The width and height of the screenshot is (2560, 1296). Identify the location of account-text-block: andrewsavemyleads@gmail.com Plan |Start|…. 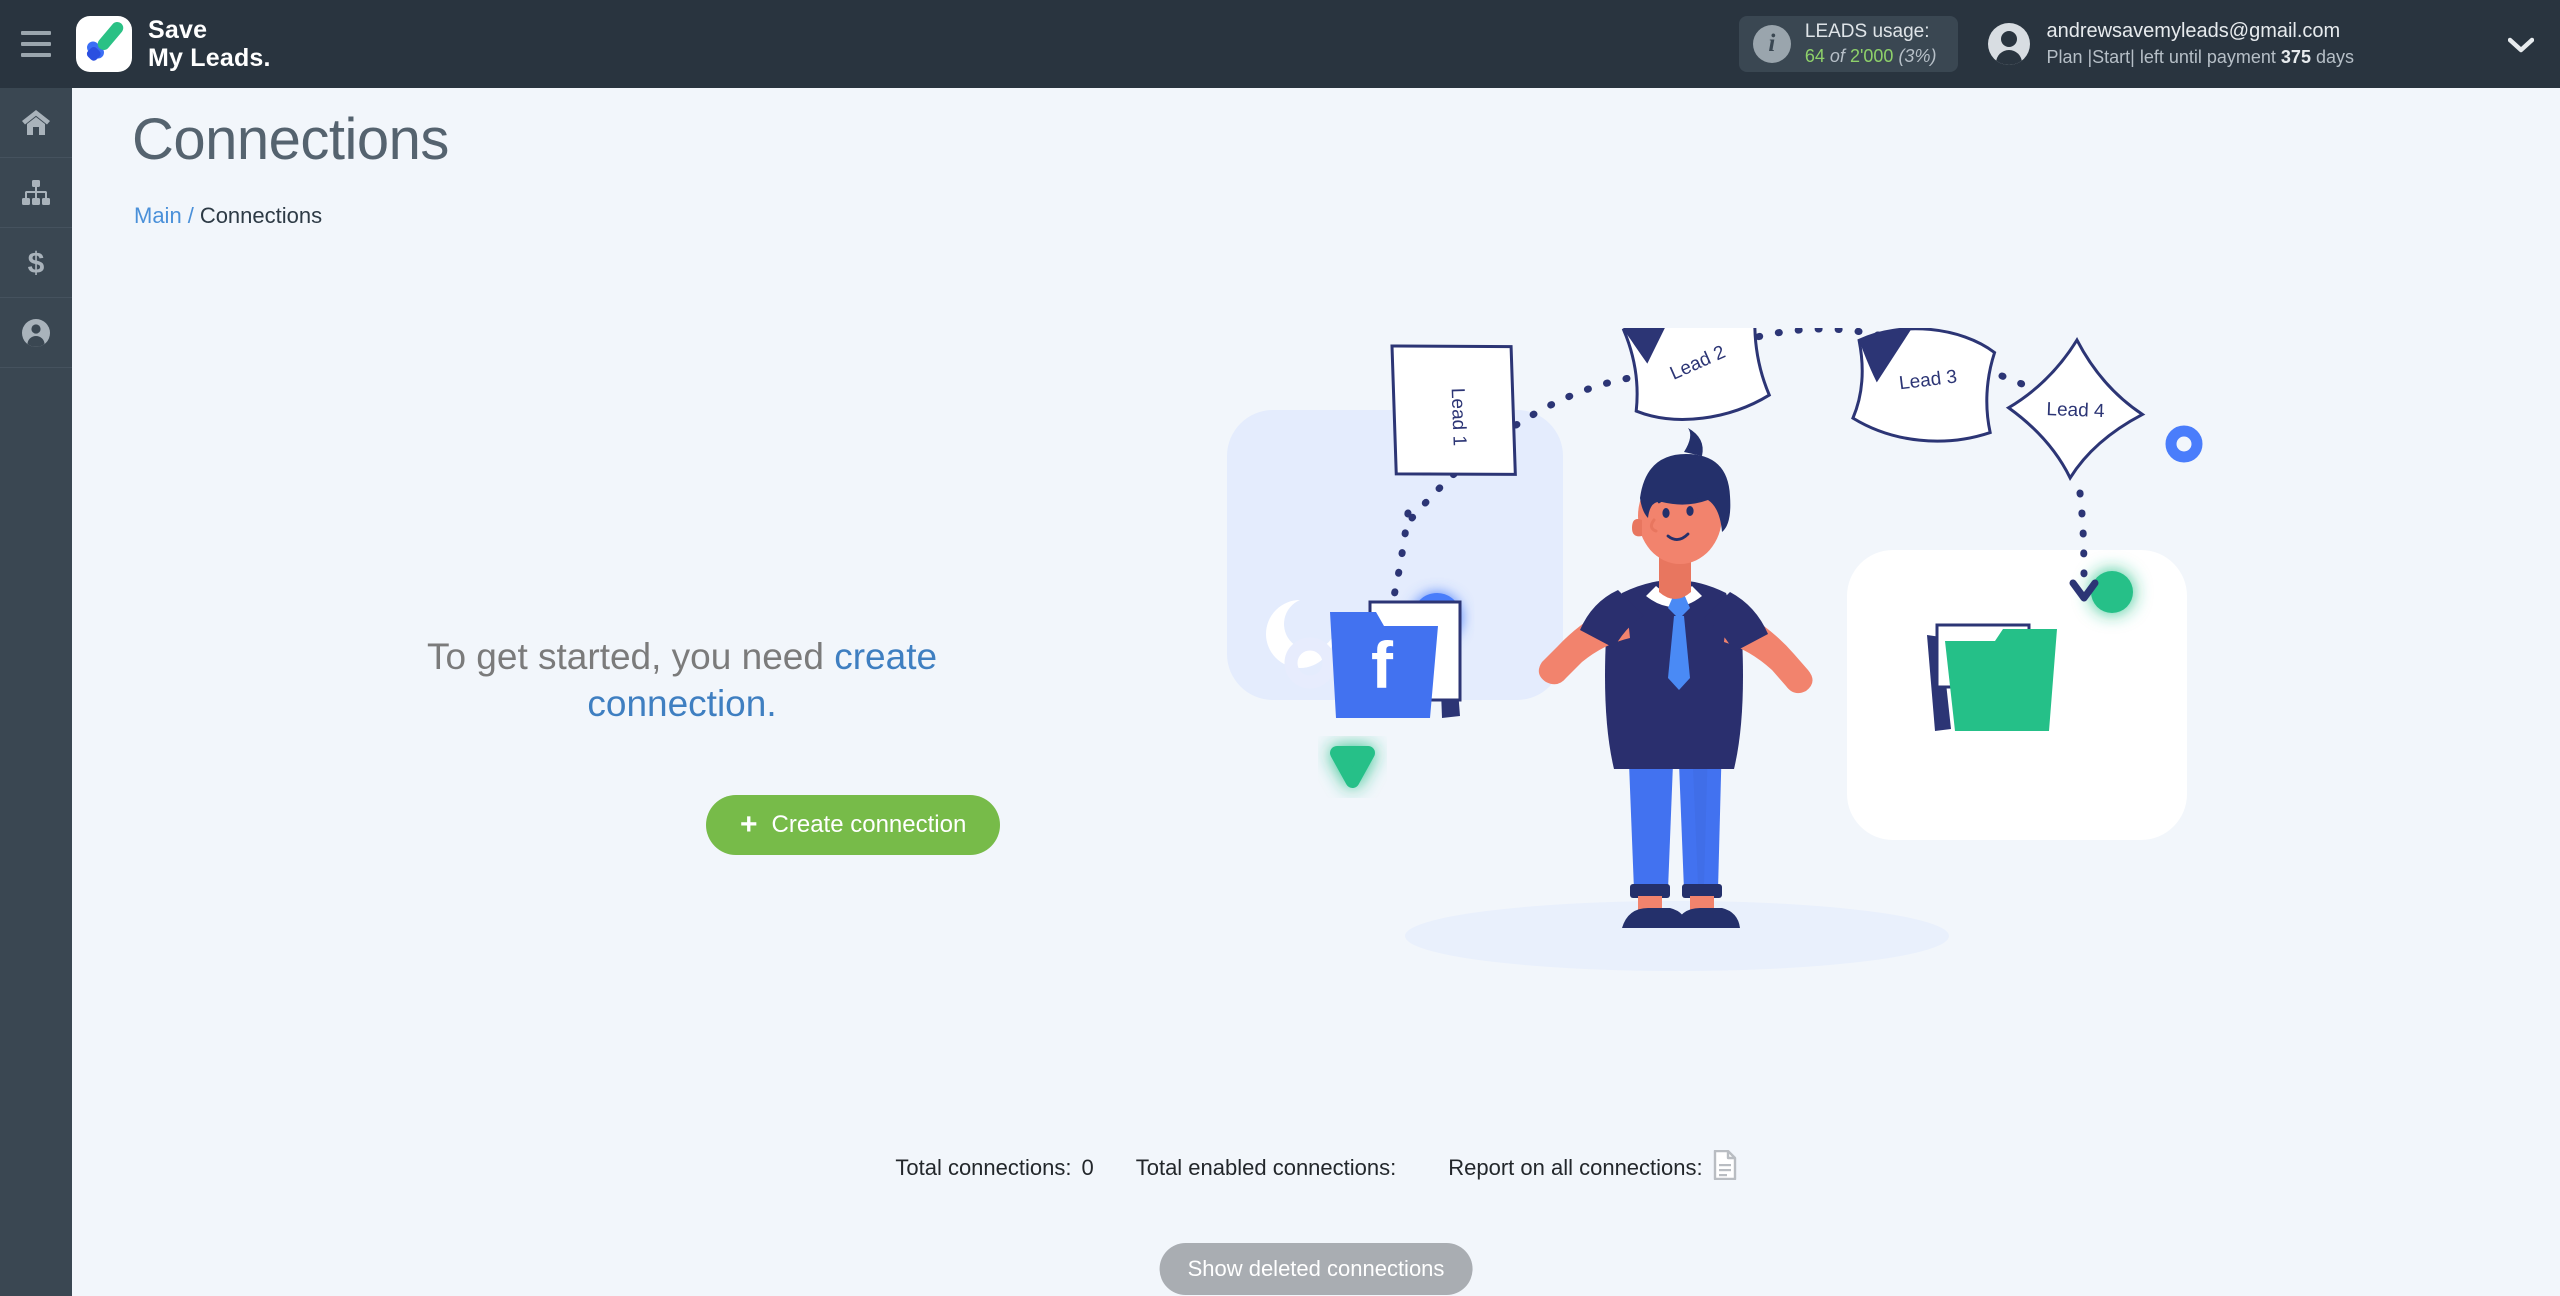
(2200, 43).